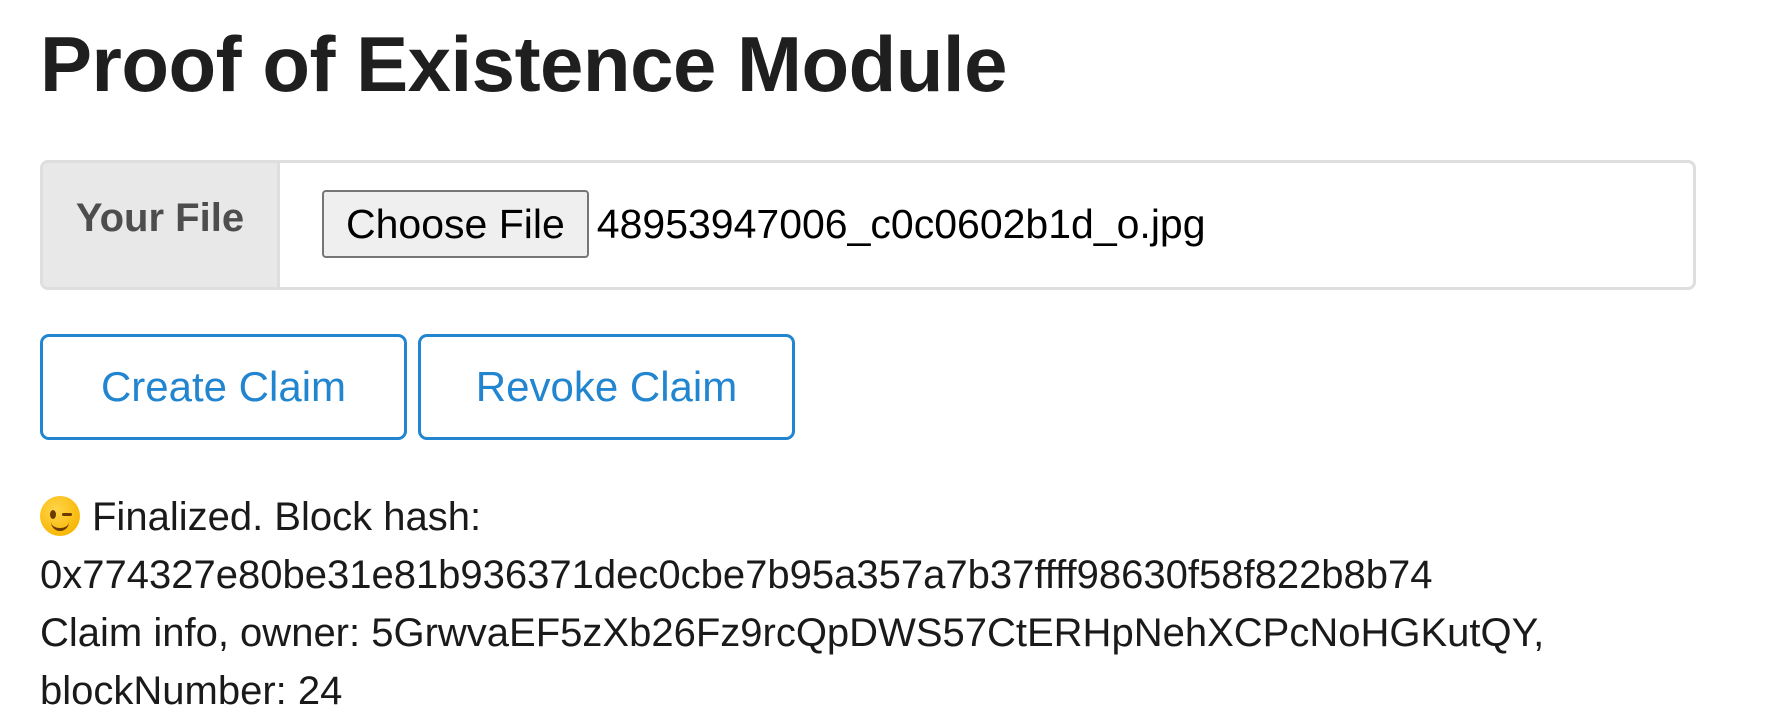  Describe the element at coordinates (287, 517) in the screenshot. I see `status-finalized-text: Finalized. Block hash:` at that location.